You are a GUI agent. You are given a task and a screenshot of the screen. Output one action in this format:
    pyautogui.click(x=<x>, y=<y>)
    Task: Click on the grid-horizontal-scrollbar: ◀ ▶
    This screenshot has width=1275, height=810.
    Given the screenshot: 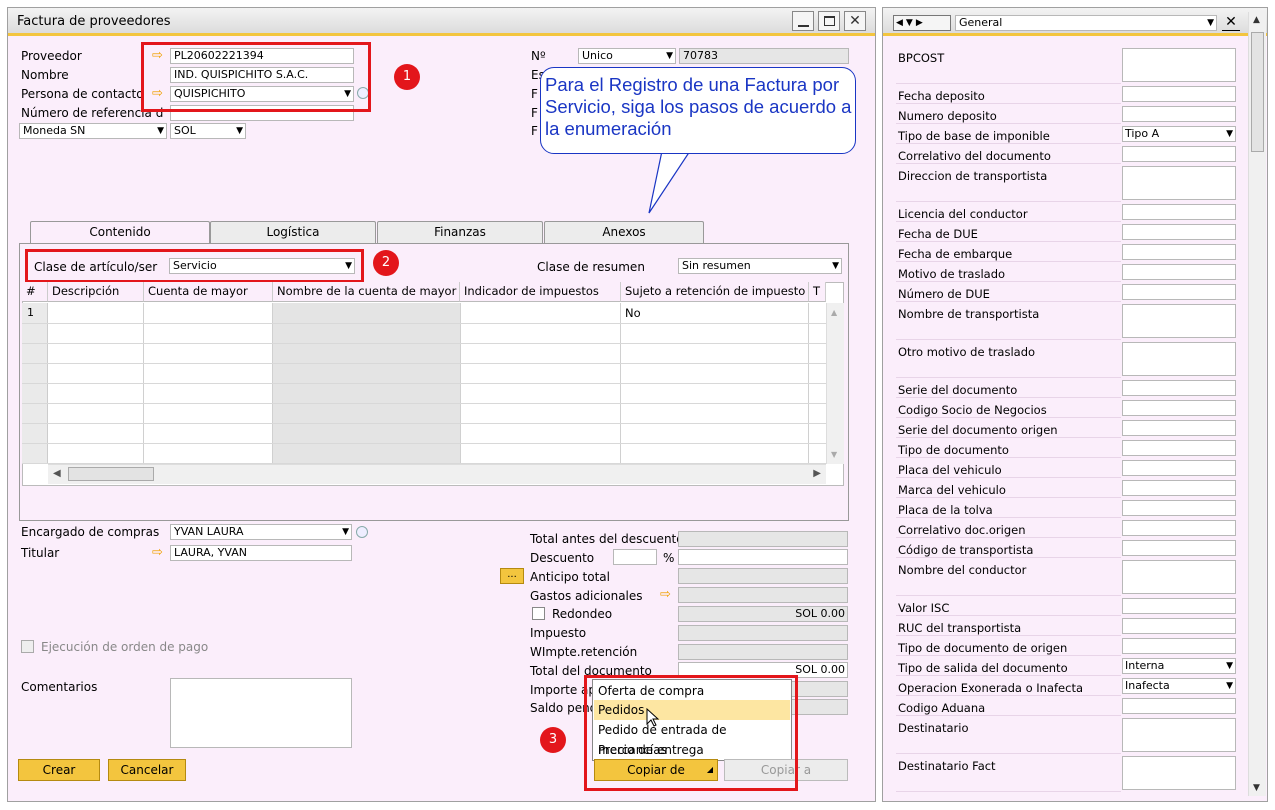 What is the action you would take?
    pyautogui.click(x=437, y=474)
    